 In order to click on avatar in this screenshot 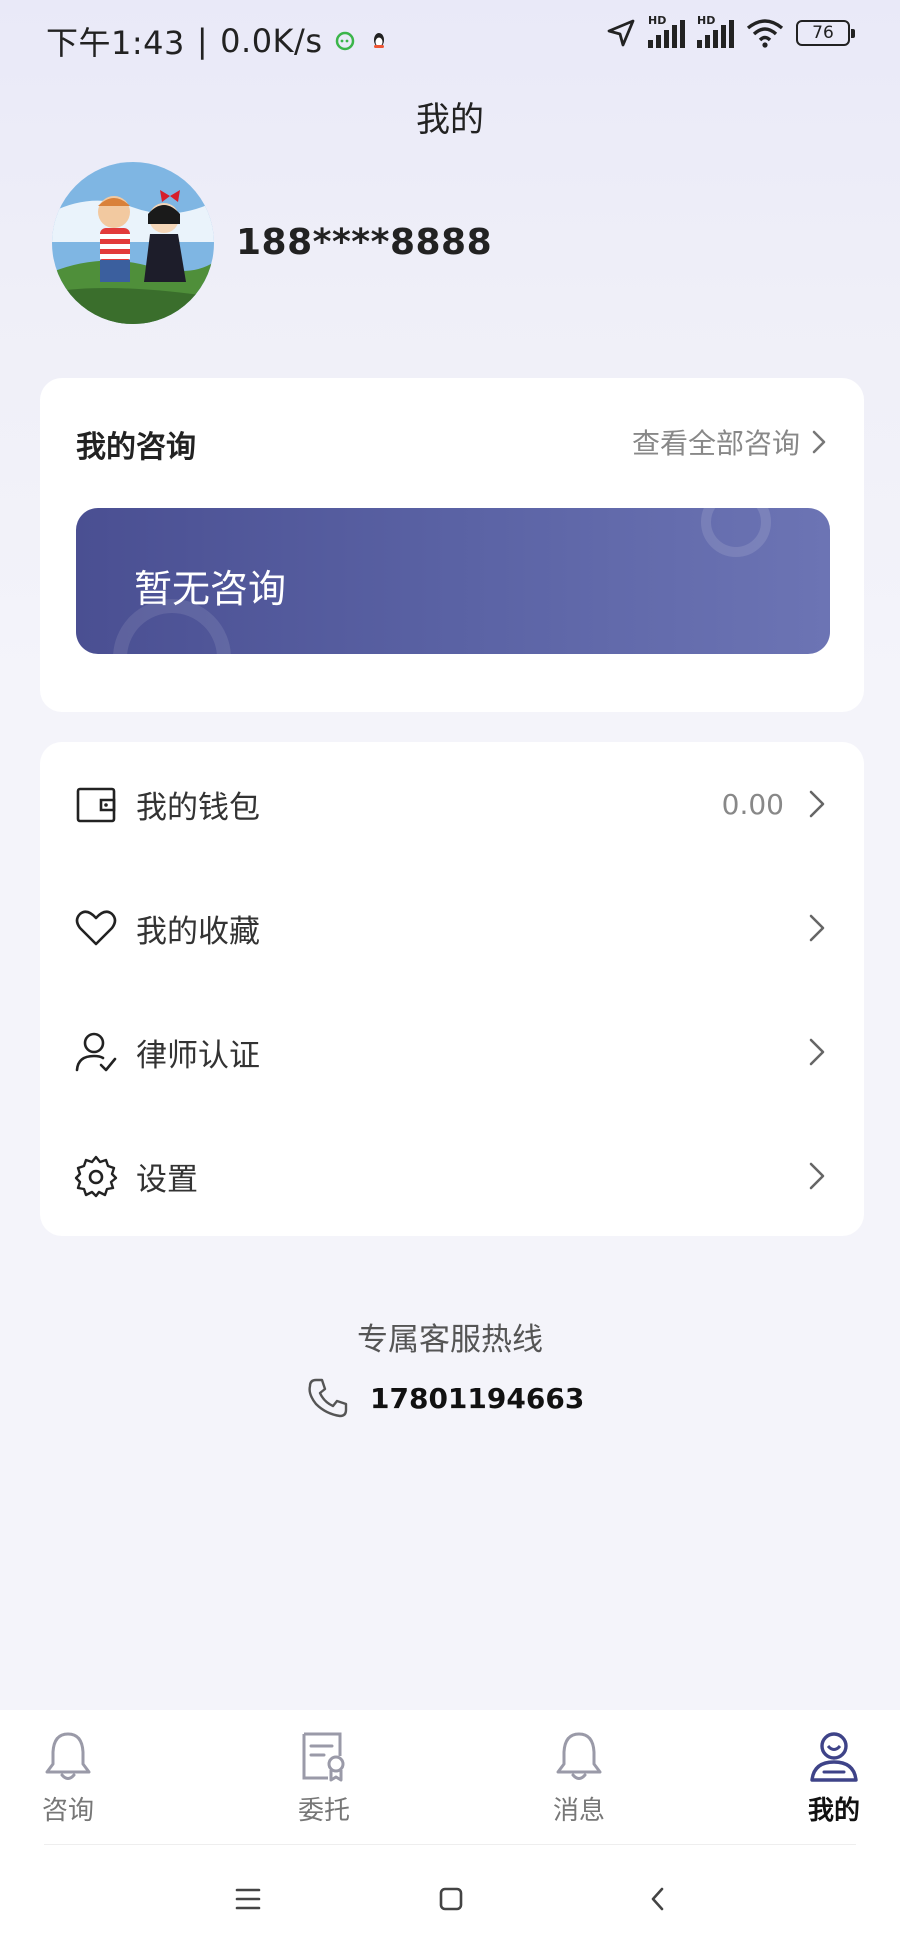, I will do `click(133, 243)`.